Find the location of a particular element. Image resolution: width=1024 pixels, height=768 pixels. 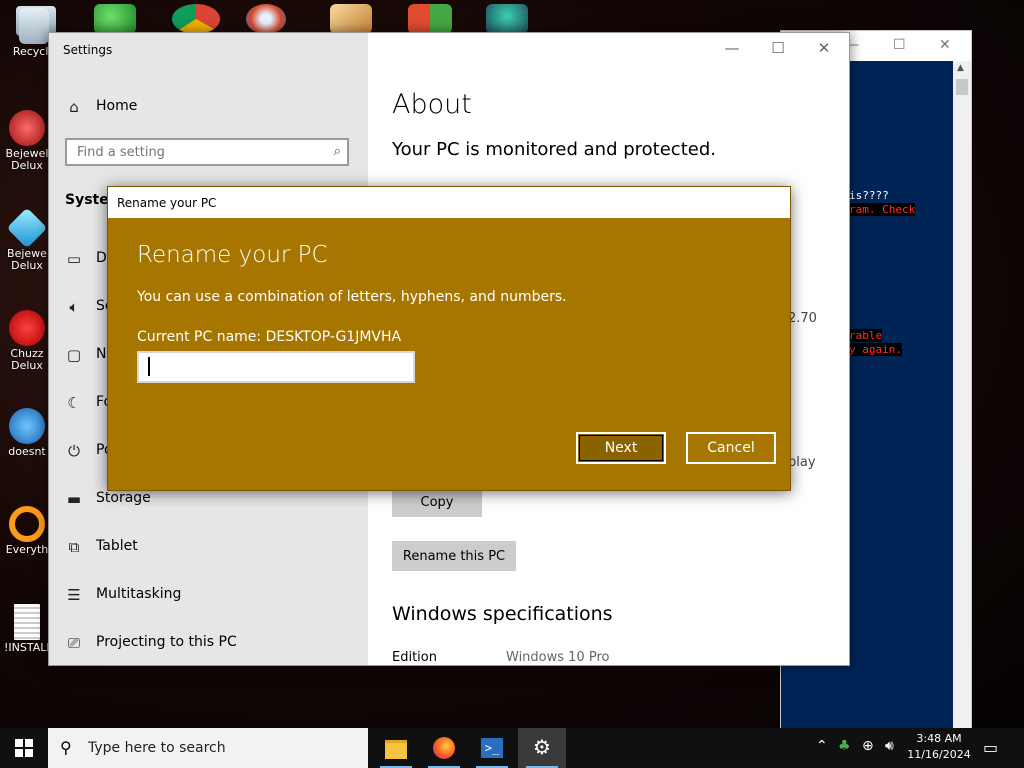

bejeweled-icon is located at coordinates (27, 128).